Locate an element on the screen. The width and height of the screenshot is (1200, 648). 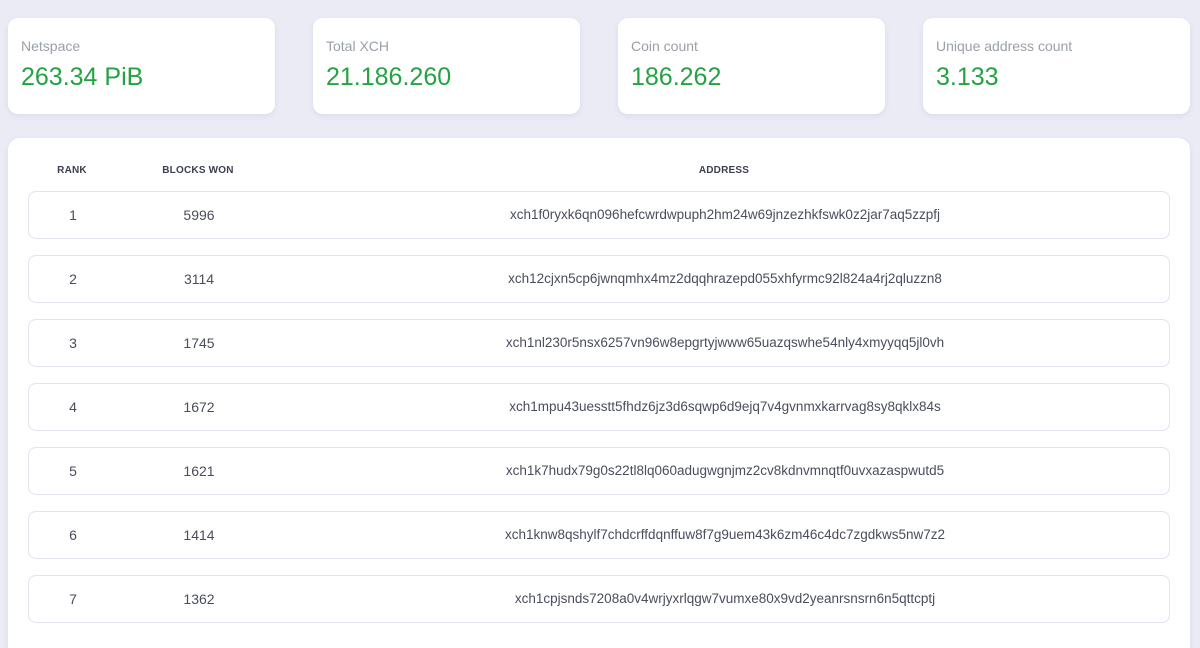
header-address: ADDRESS is located at coordinates (724, 171).